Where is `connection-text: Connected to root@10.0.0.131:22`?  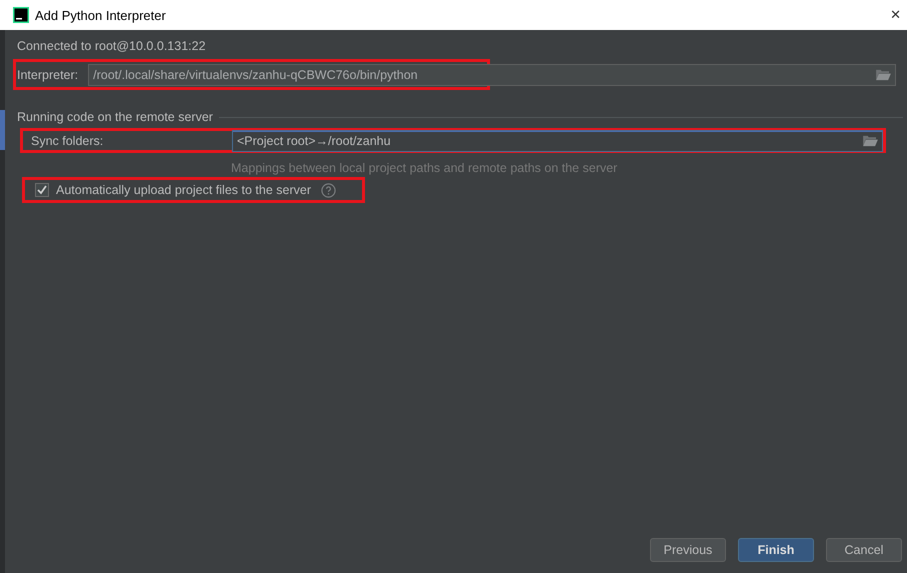
connection-text: Connected to root@10.0.0.131:22 is located at coordinates (112, 46).